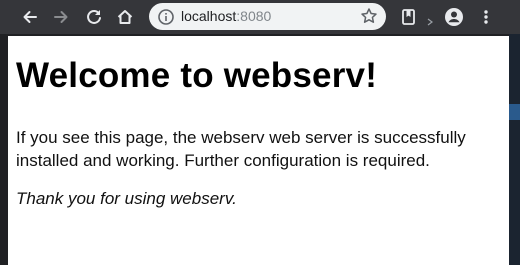 The height and width of the screenshot is (265, 520). Describe the element at coordinates (514, 149) in the screenshot. I see `background-window-strip` at that location.